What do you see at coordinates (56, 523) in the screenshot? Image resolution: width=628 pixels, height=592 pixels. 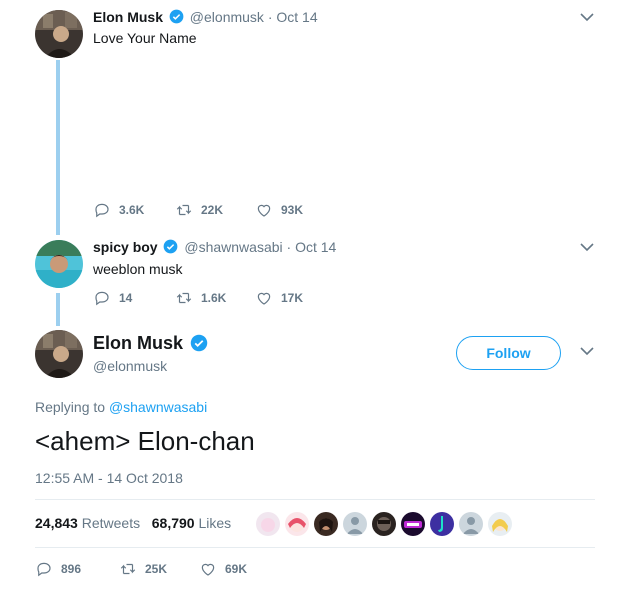 I see `retweets-stat-count: 24,843` at bounding box center [56, 523].